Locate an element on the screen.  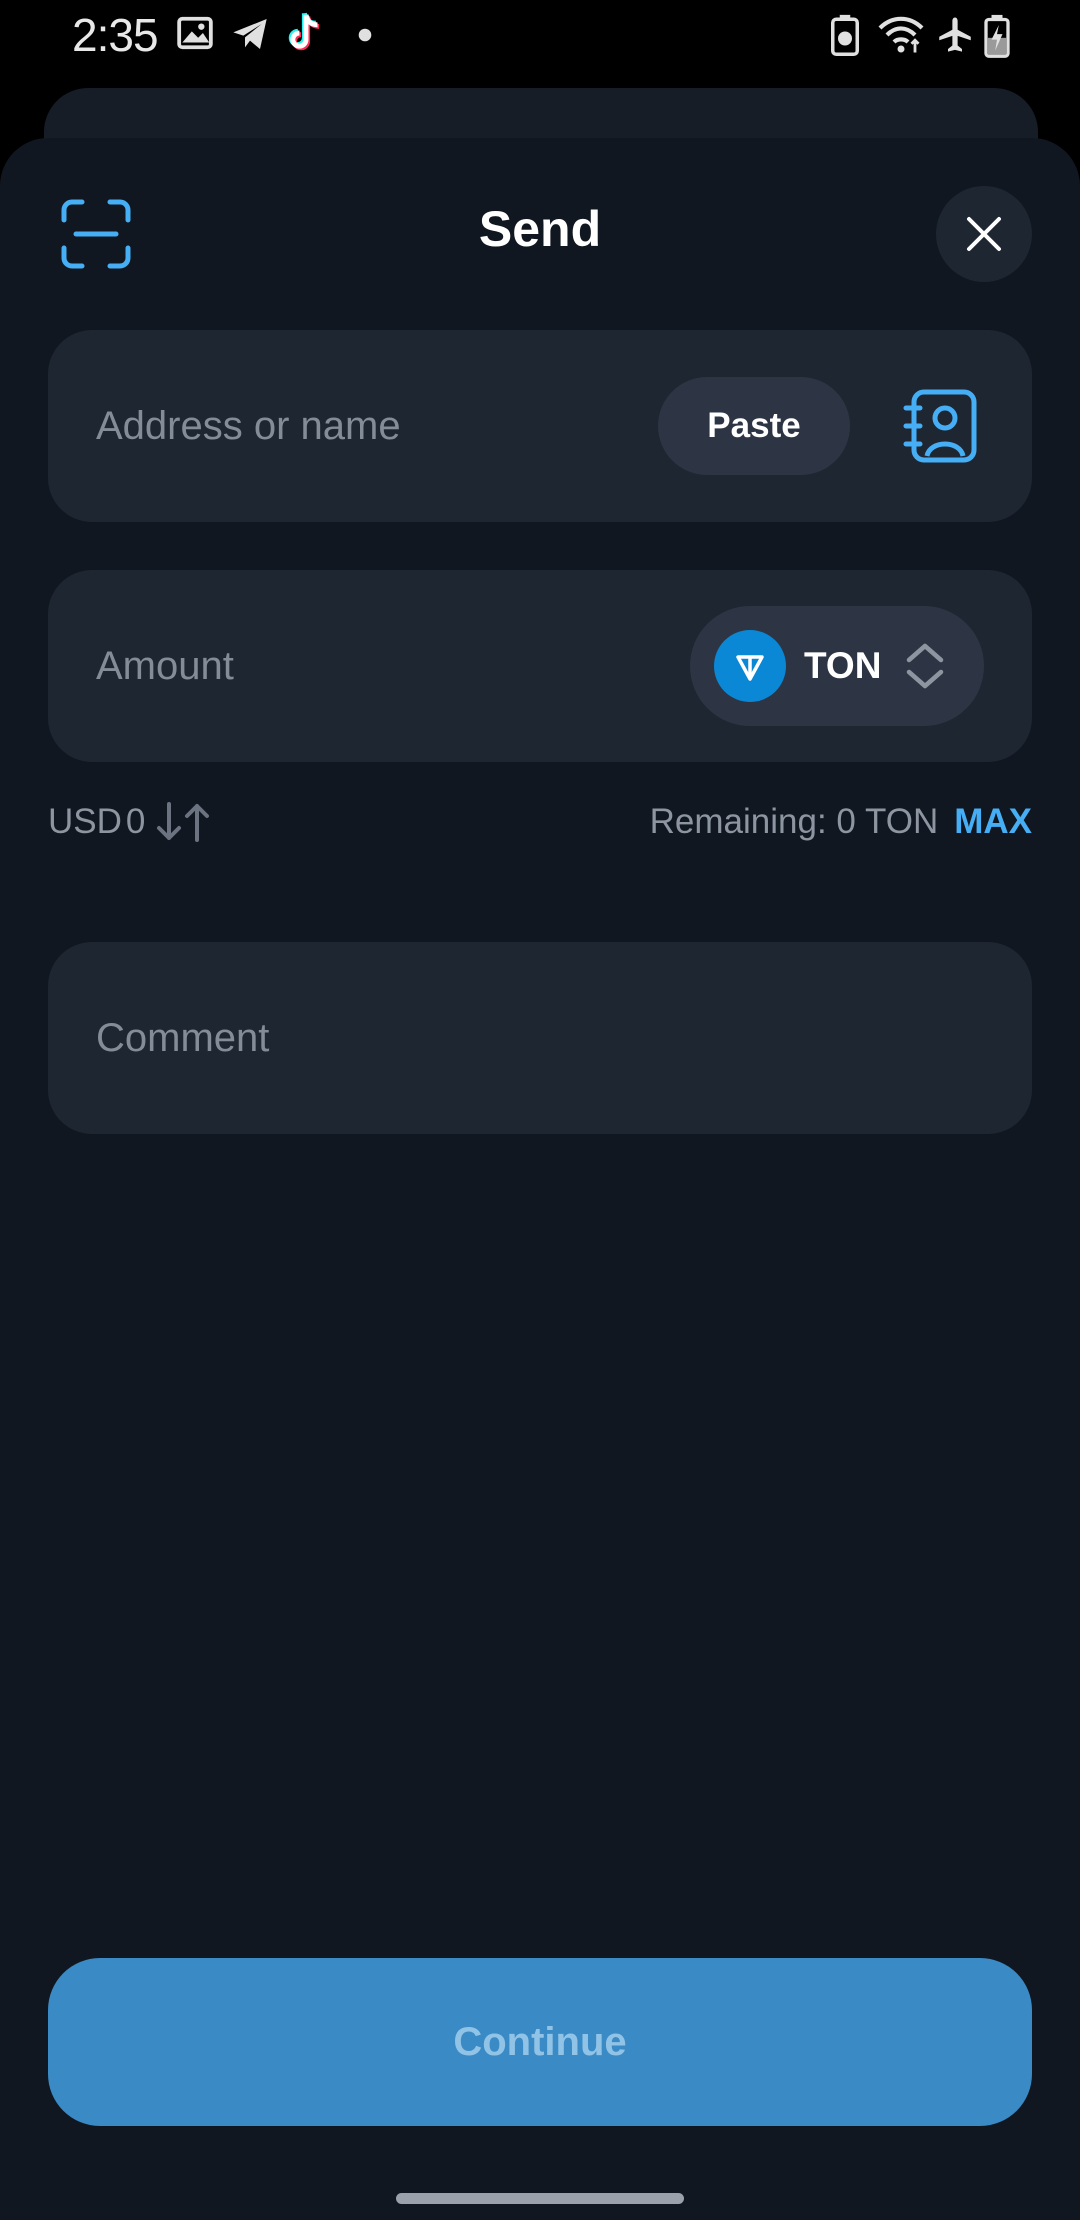
ton-logo-icon is located at coordinates (750, 666).